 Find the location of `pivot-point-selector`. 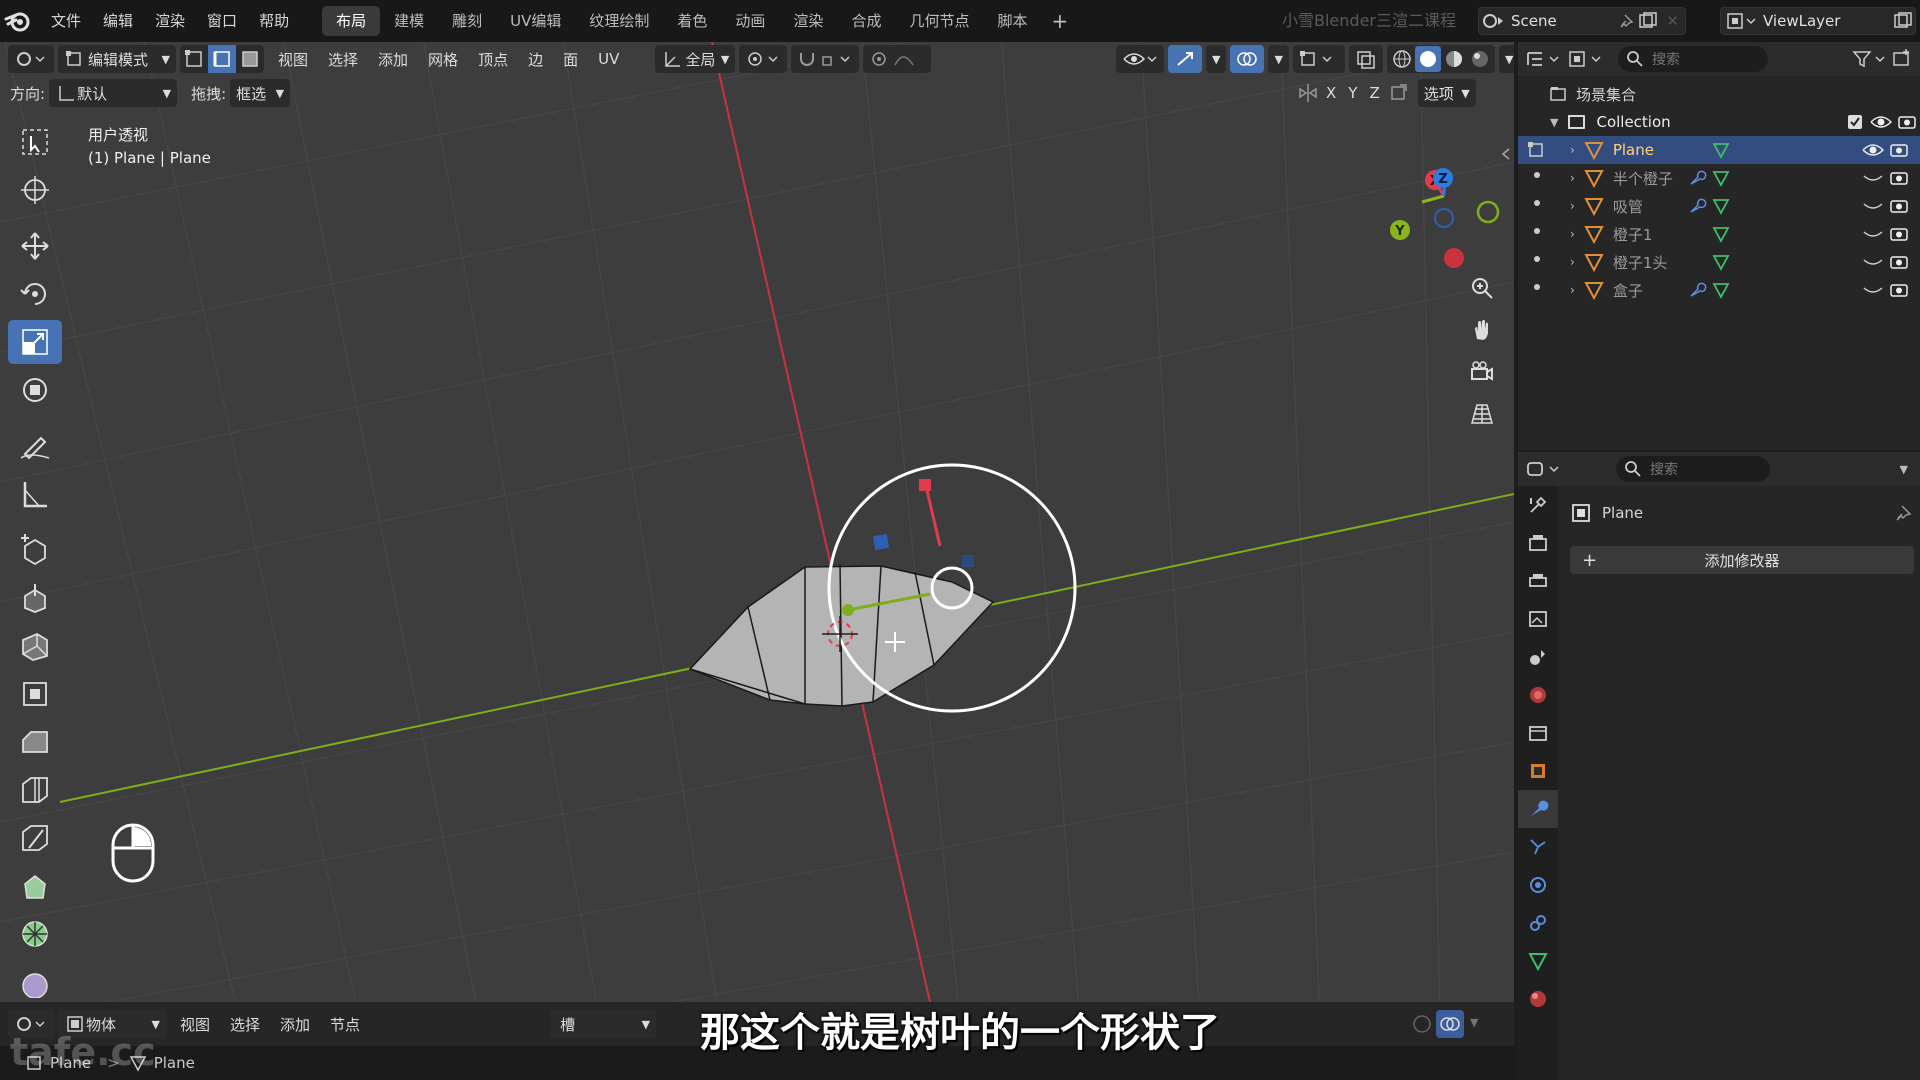

pivot-point-selector is located at coordinates (763, 59).